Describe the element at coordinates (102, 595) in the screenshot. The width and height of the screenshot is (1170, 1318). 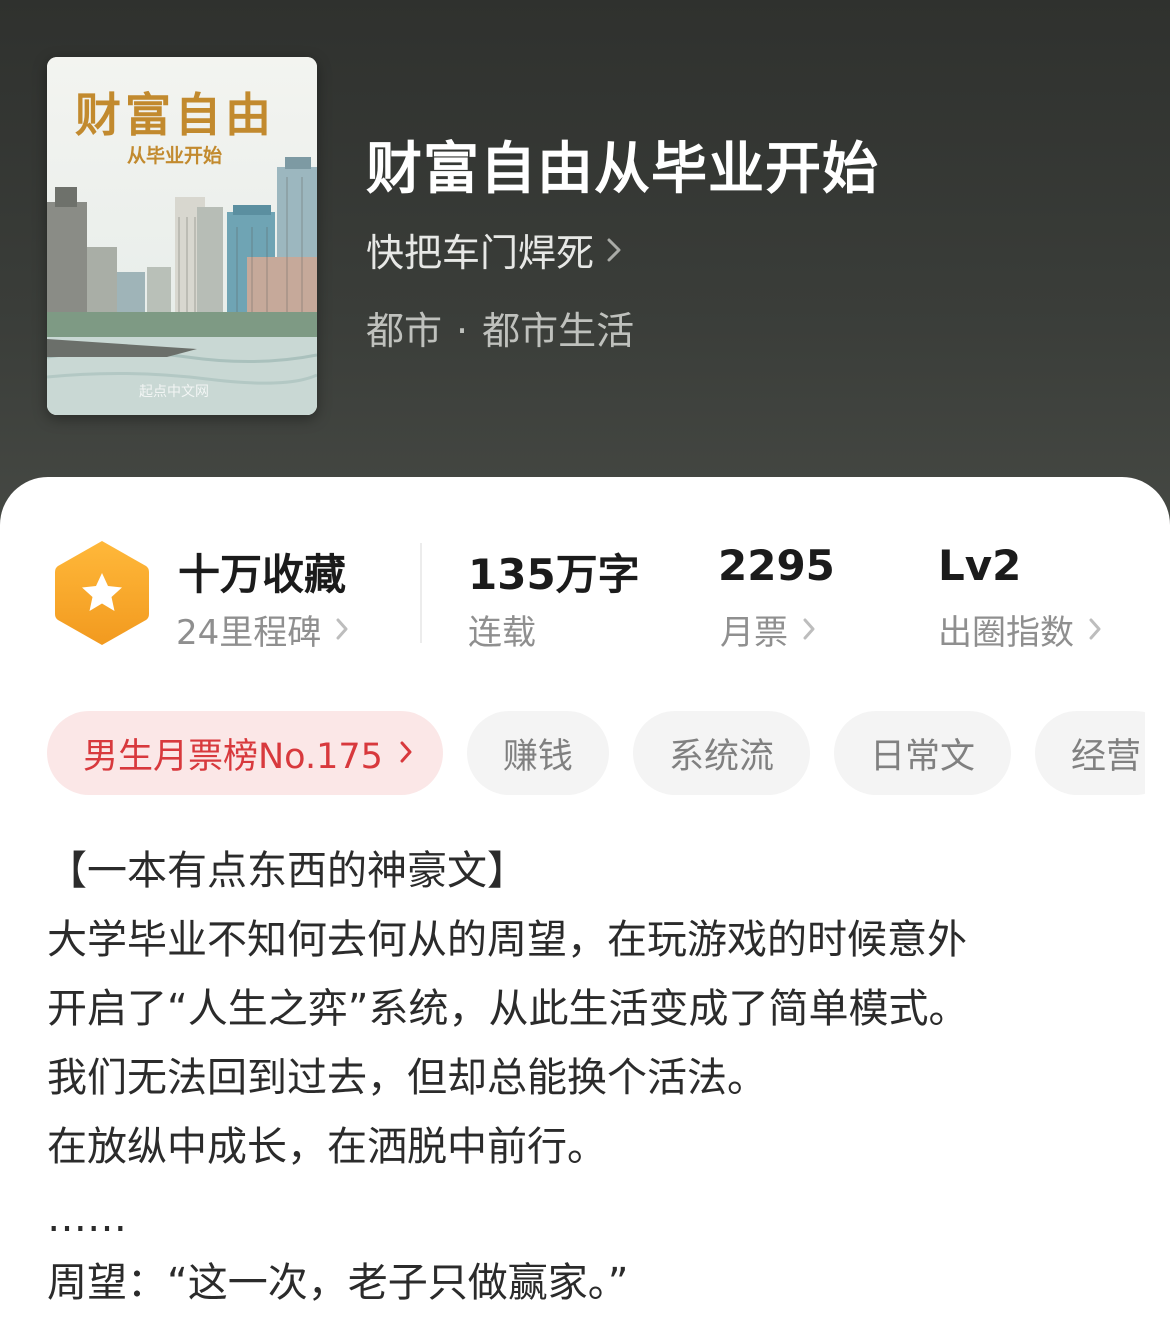
I see `star-badge-icon` at that location.